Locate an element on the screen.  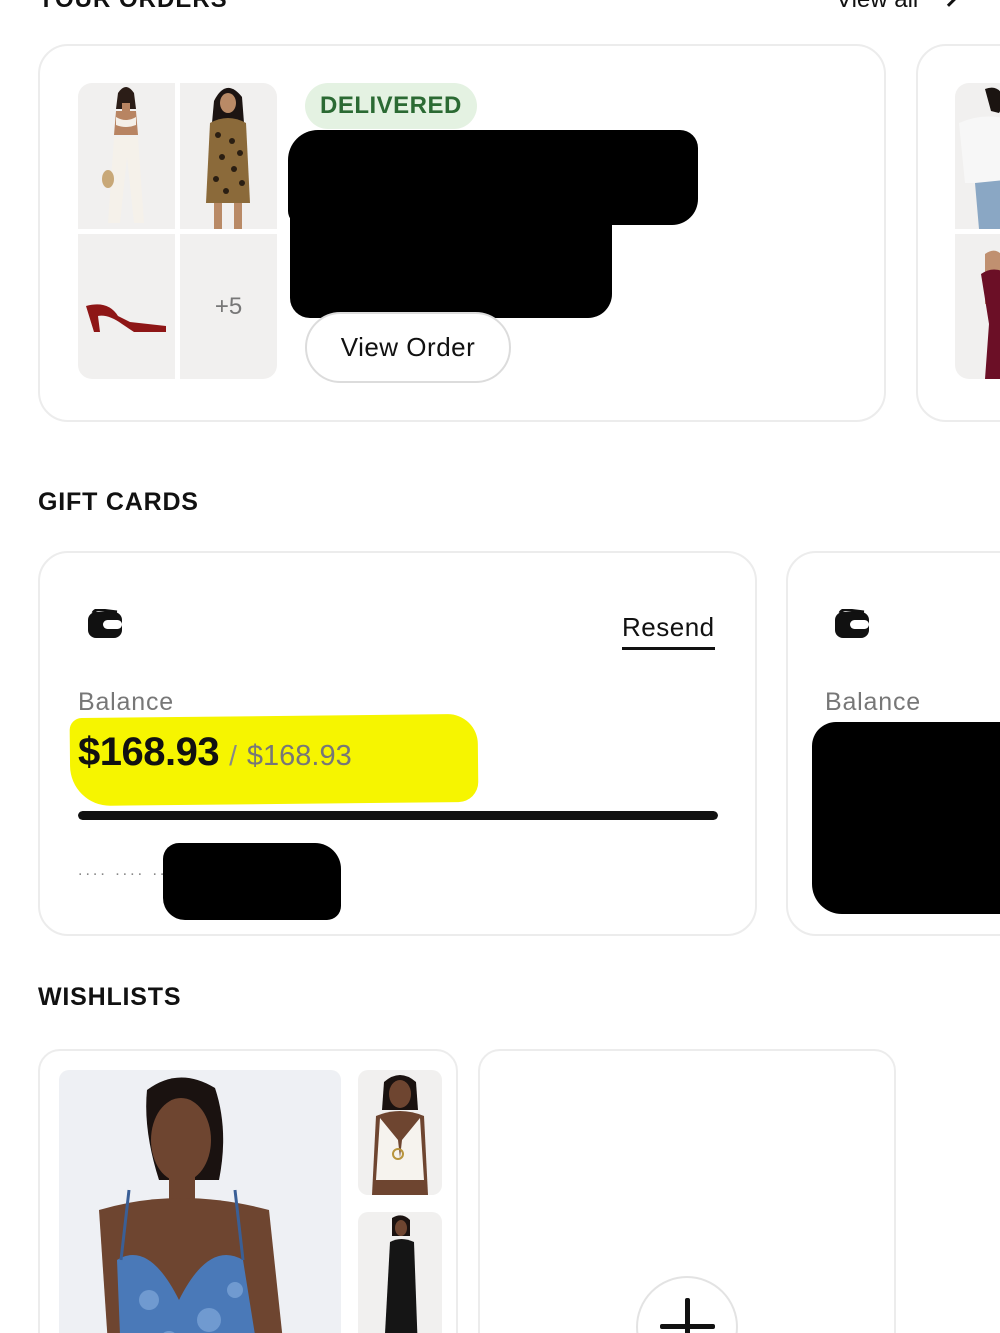
balance-progress-fill is located at coordinates (398, 815).